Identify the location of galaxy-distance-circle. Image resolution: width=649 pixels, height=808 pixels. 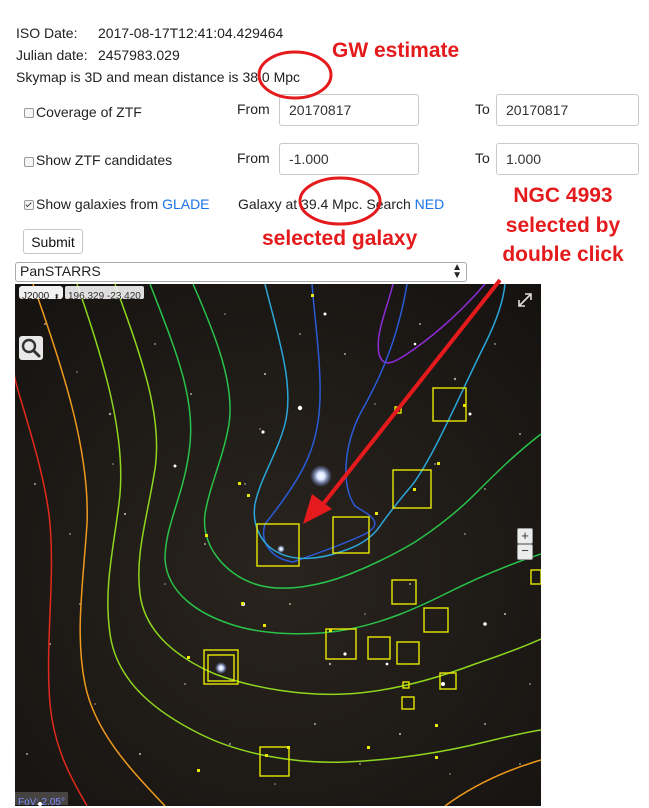
(340, 201).